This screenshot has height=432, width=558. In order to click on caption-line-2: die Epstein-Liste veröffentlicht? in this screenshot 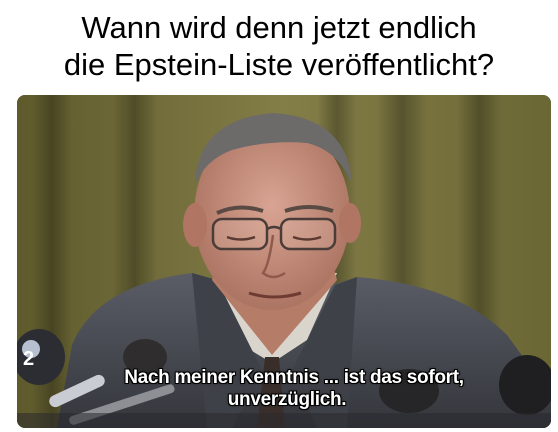, I will do `click(279, 64)`.